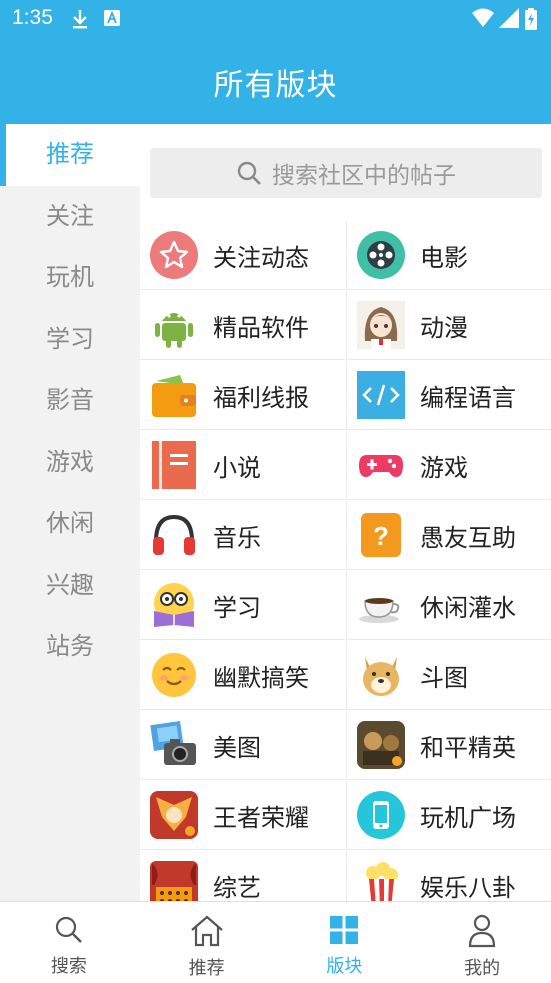  I want to click on nav-label: 版块, so click(344, 966).